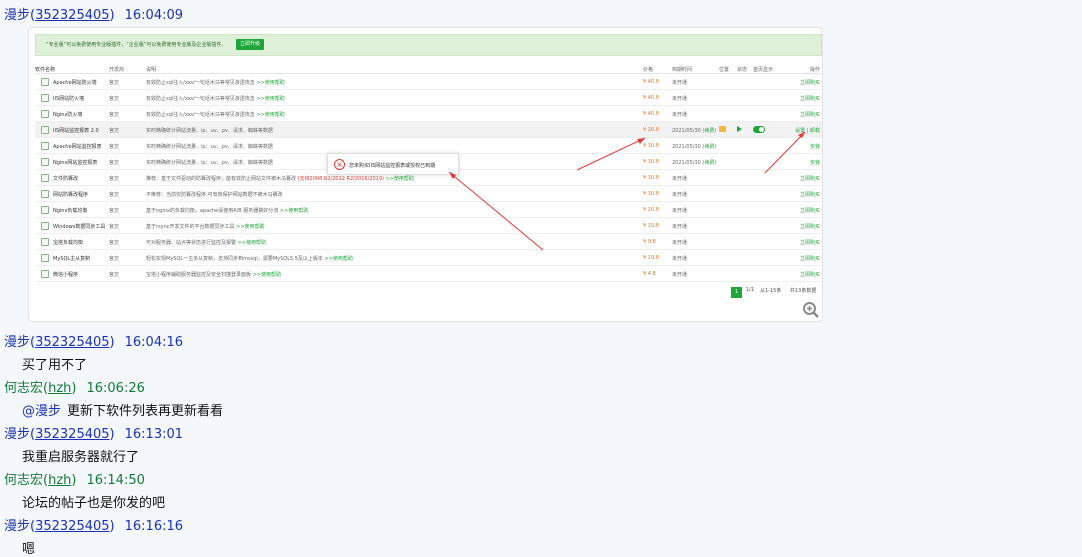 This screenshot has height=557, width=1082. What do you see at coordinates (811, 310) in the screenshot?
I see `zoom-in-icon` at bounding box center [811, 310].